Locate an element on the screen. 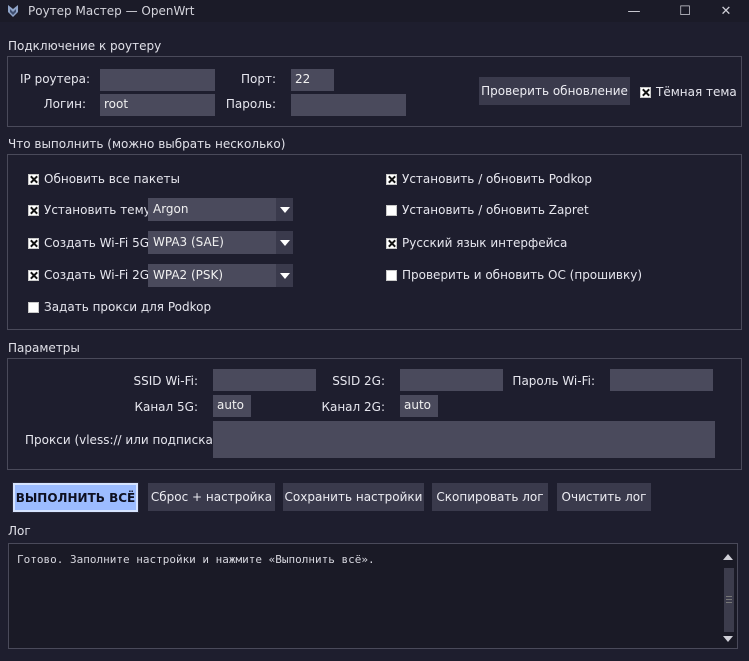 This screenshot has height=661, width=749. install-zapret-checkbox: Установить / обновить Zapret is located at coordinates (487, 210).